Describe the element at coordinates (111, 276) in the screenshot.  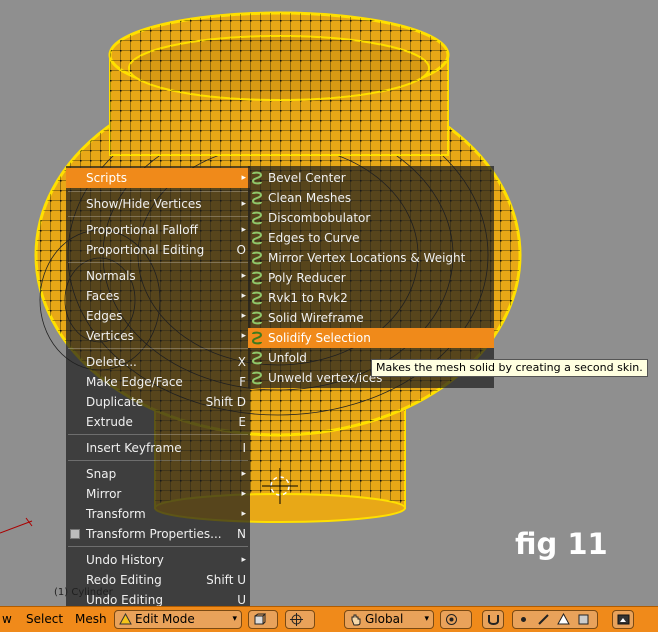
I see `menu-item-label: Normals` at that location.